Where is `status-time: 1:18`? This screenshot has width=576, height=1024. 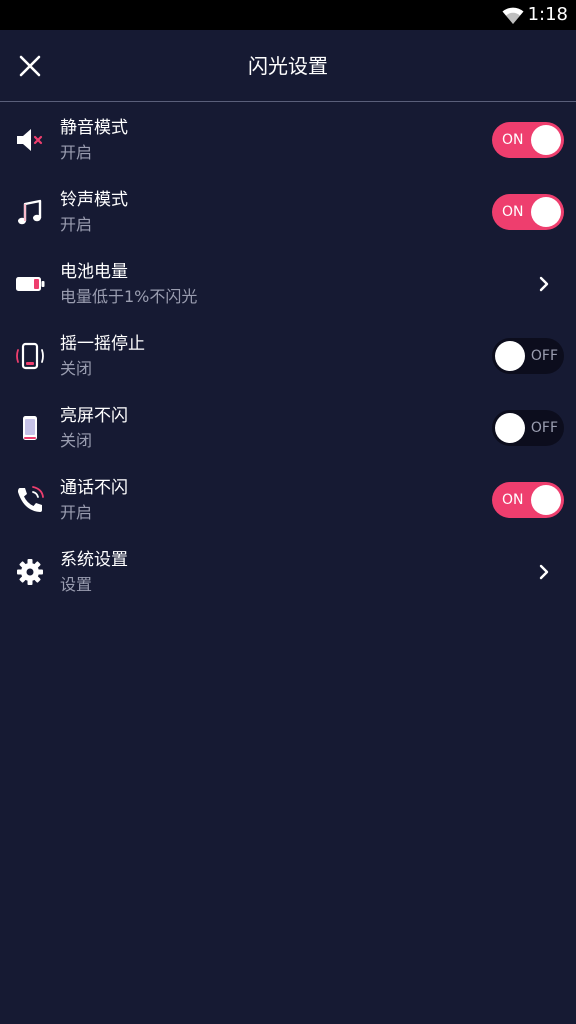 status-time: 1:18 is located at coordinates (547, 14).